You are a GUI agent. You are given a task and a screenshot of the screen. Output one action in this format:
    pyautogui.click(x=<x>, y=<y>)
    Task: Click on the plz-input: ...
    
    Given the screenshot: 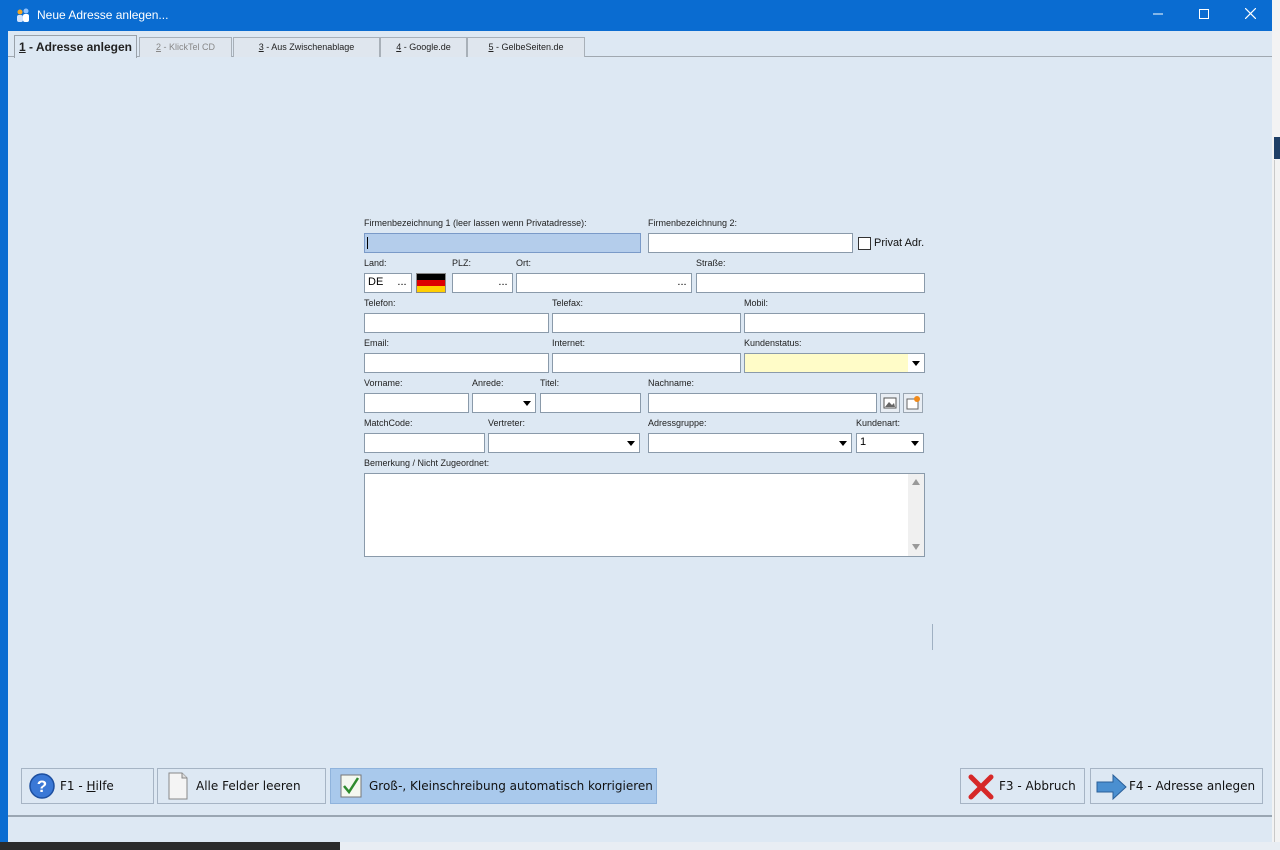 What is the action you would take?
    pyautogui.click(x=482, y=283)
    